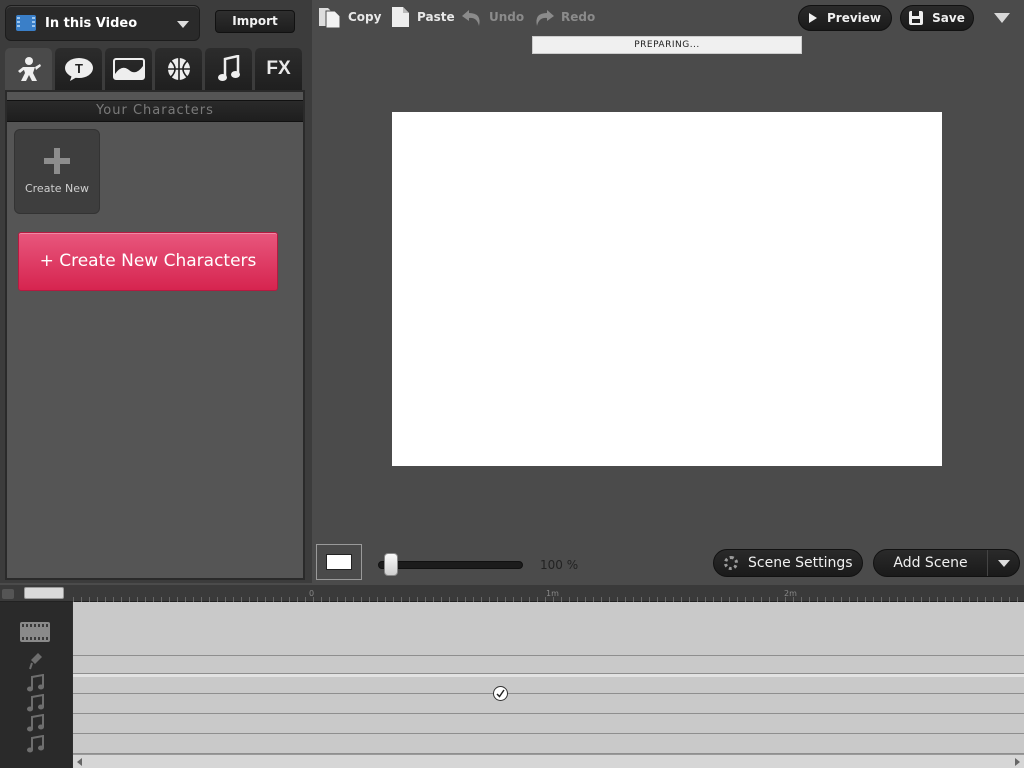 Image resolution: width=1024 pixels, height=768 pixels. Describe the element at coordinates (57, 161) in the screenshot. I see `plus-icon` at that location.